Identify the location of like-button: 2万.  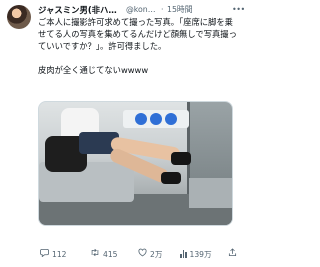
(150, 254).